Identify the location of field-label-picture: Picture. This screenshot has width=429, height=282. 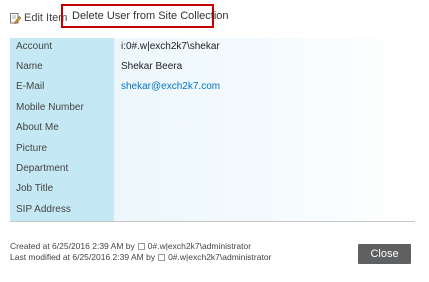
(32, 148).